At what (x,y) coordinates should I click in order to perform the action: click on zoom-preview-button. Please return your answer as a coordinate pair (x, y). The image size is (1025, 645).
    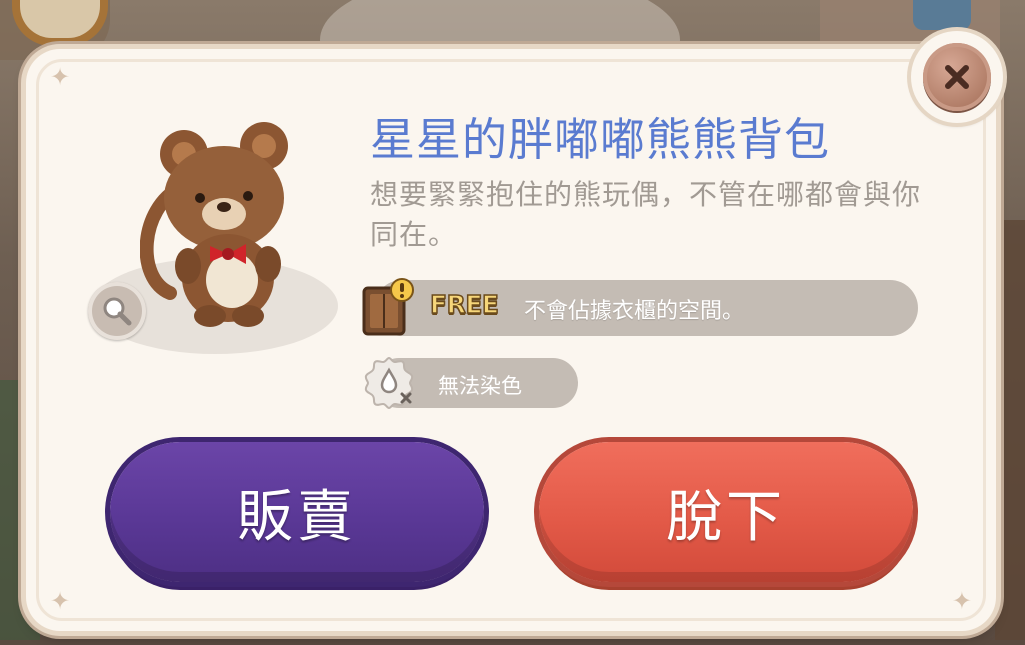
    Looking at the image, I should click on (117, 311).